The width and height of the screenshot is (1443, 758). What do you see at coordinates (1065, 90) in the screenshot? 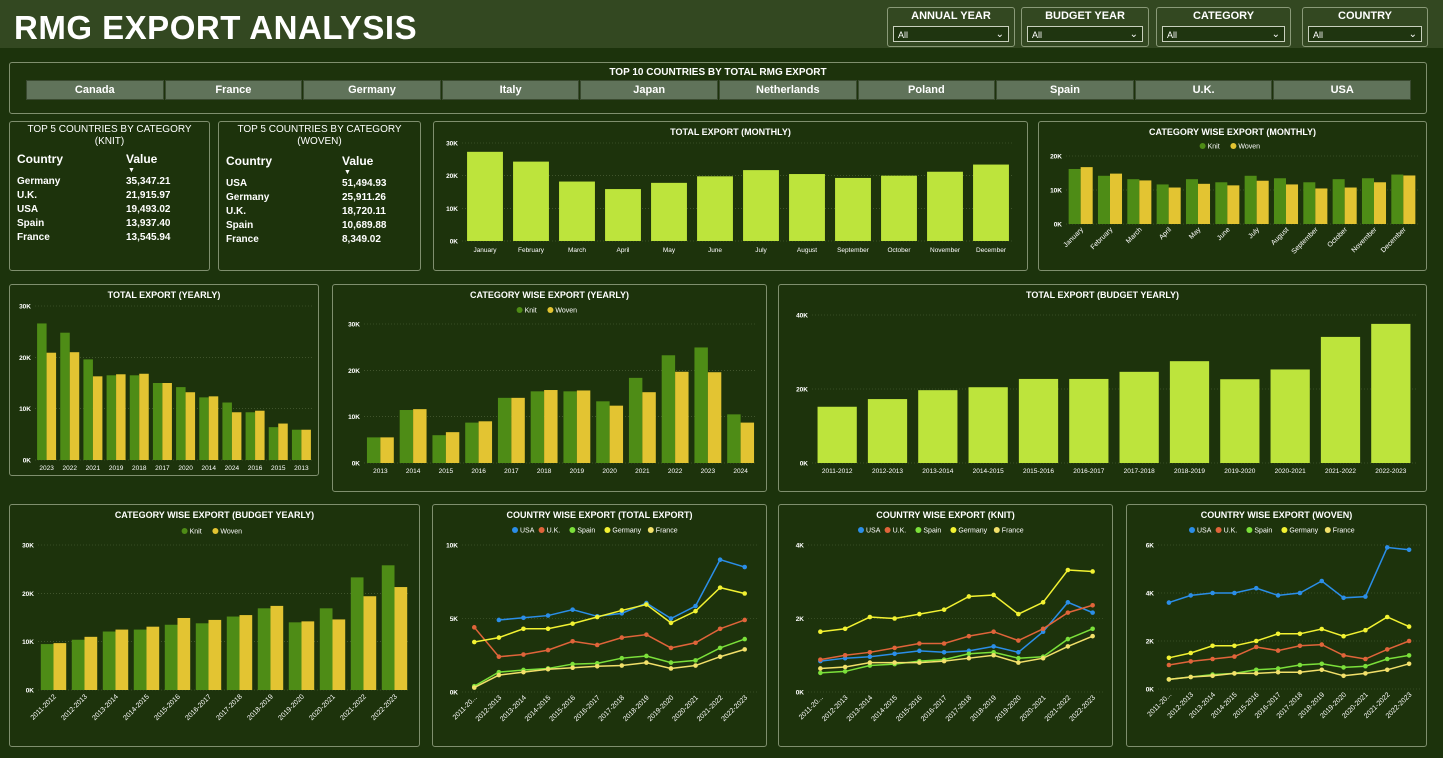
I see `top10-country-spain: Spain` at bounding box center [1065, 90].